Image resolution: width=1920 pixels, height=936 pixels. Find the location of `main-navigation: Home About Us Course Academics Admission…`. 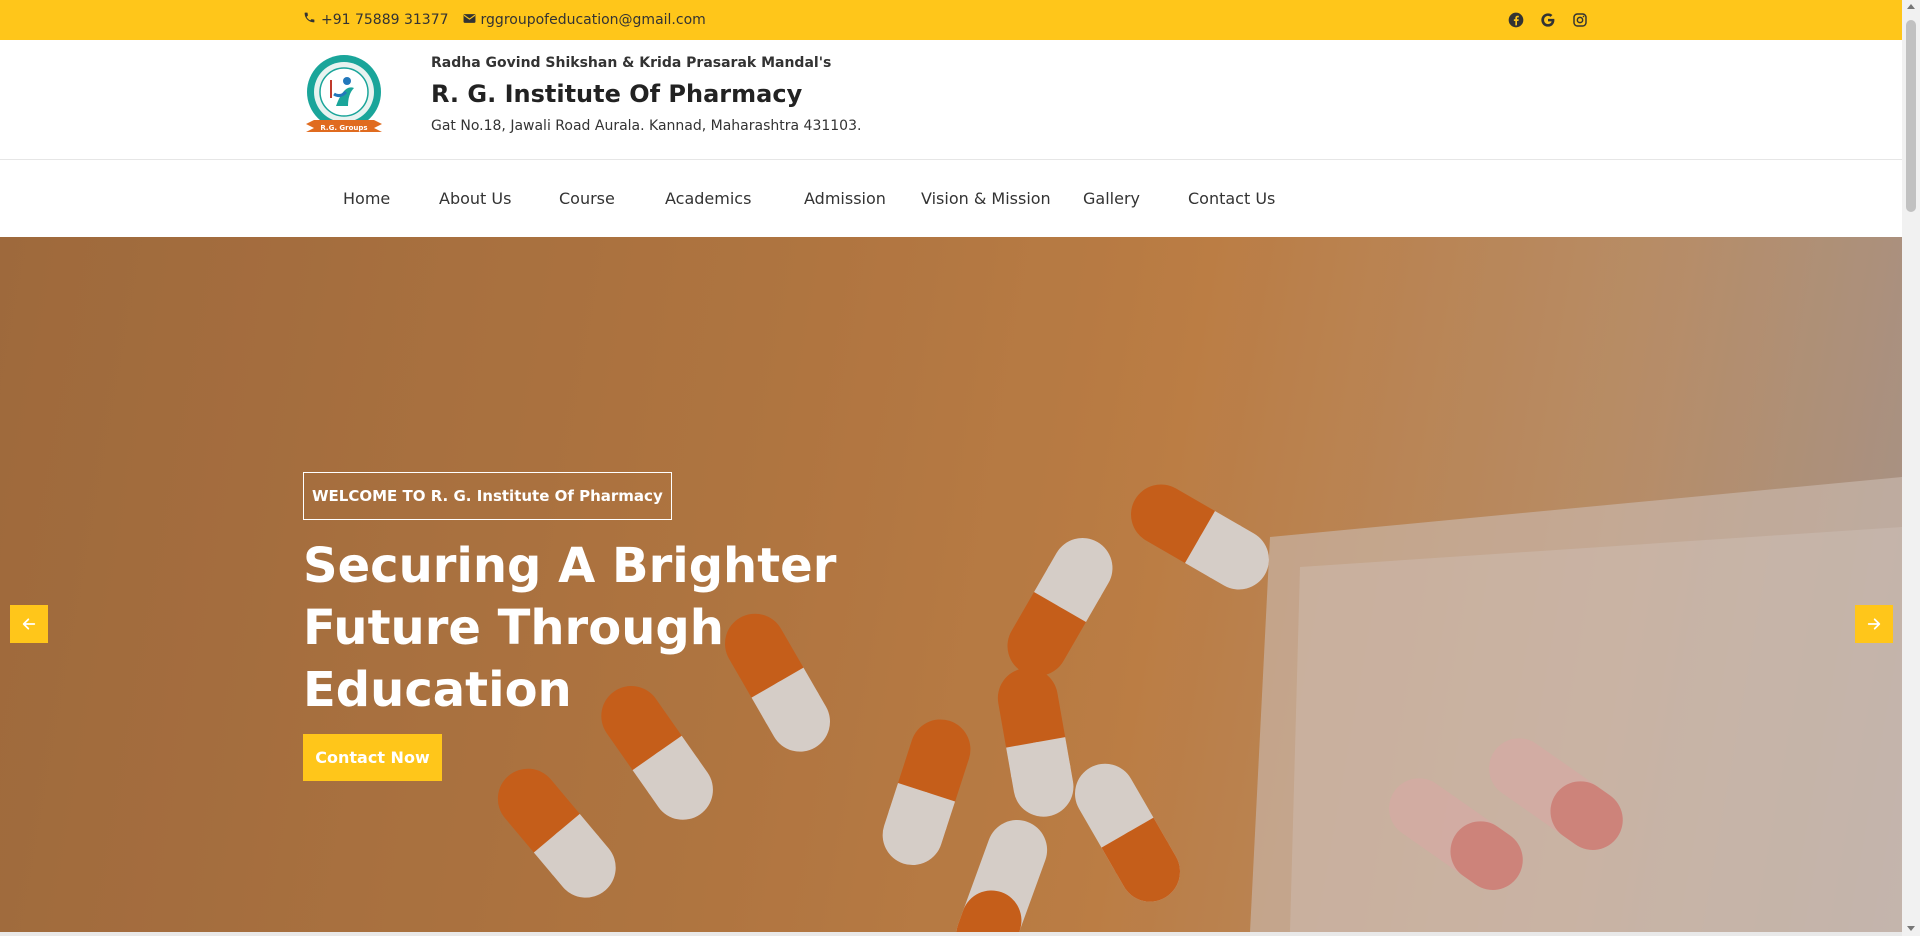

main-navigation: Home About Us Course Academics Admission… is located at coordinates (951, 198).